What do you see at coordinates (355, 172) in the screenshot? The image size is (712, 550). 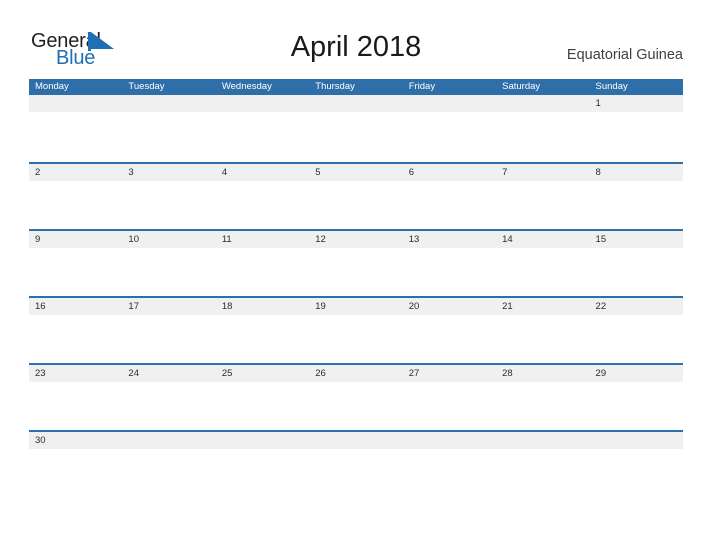 I see `day-cell-5: 5` at bounding box center [355, 172].